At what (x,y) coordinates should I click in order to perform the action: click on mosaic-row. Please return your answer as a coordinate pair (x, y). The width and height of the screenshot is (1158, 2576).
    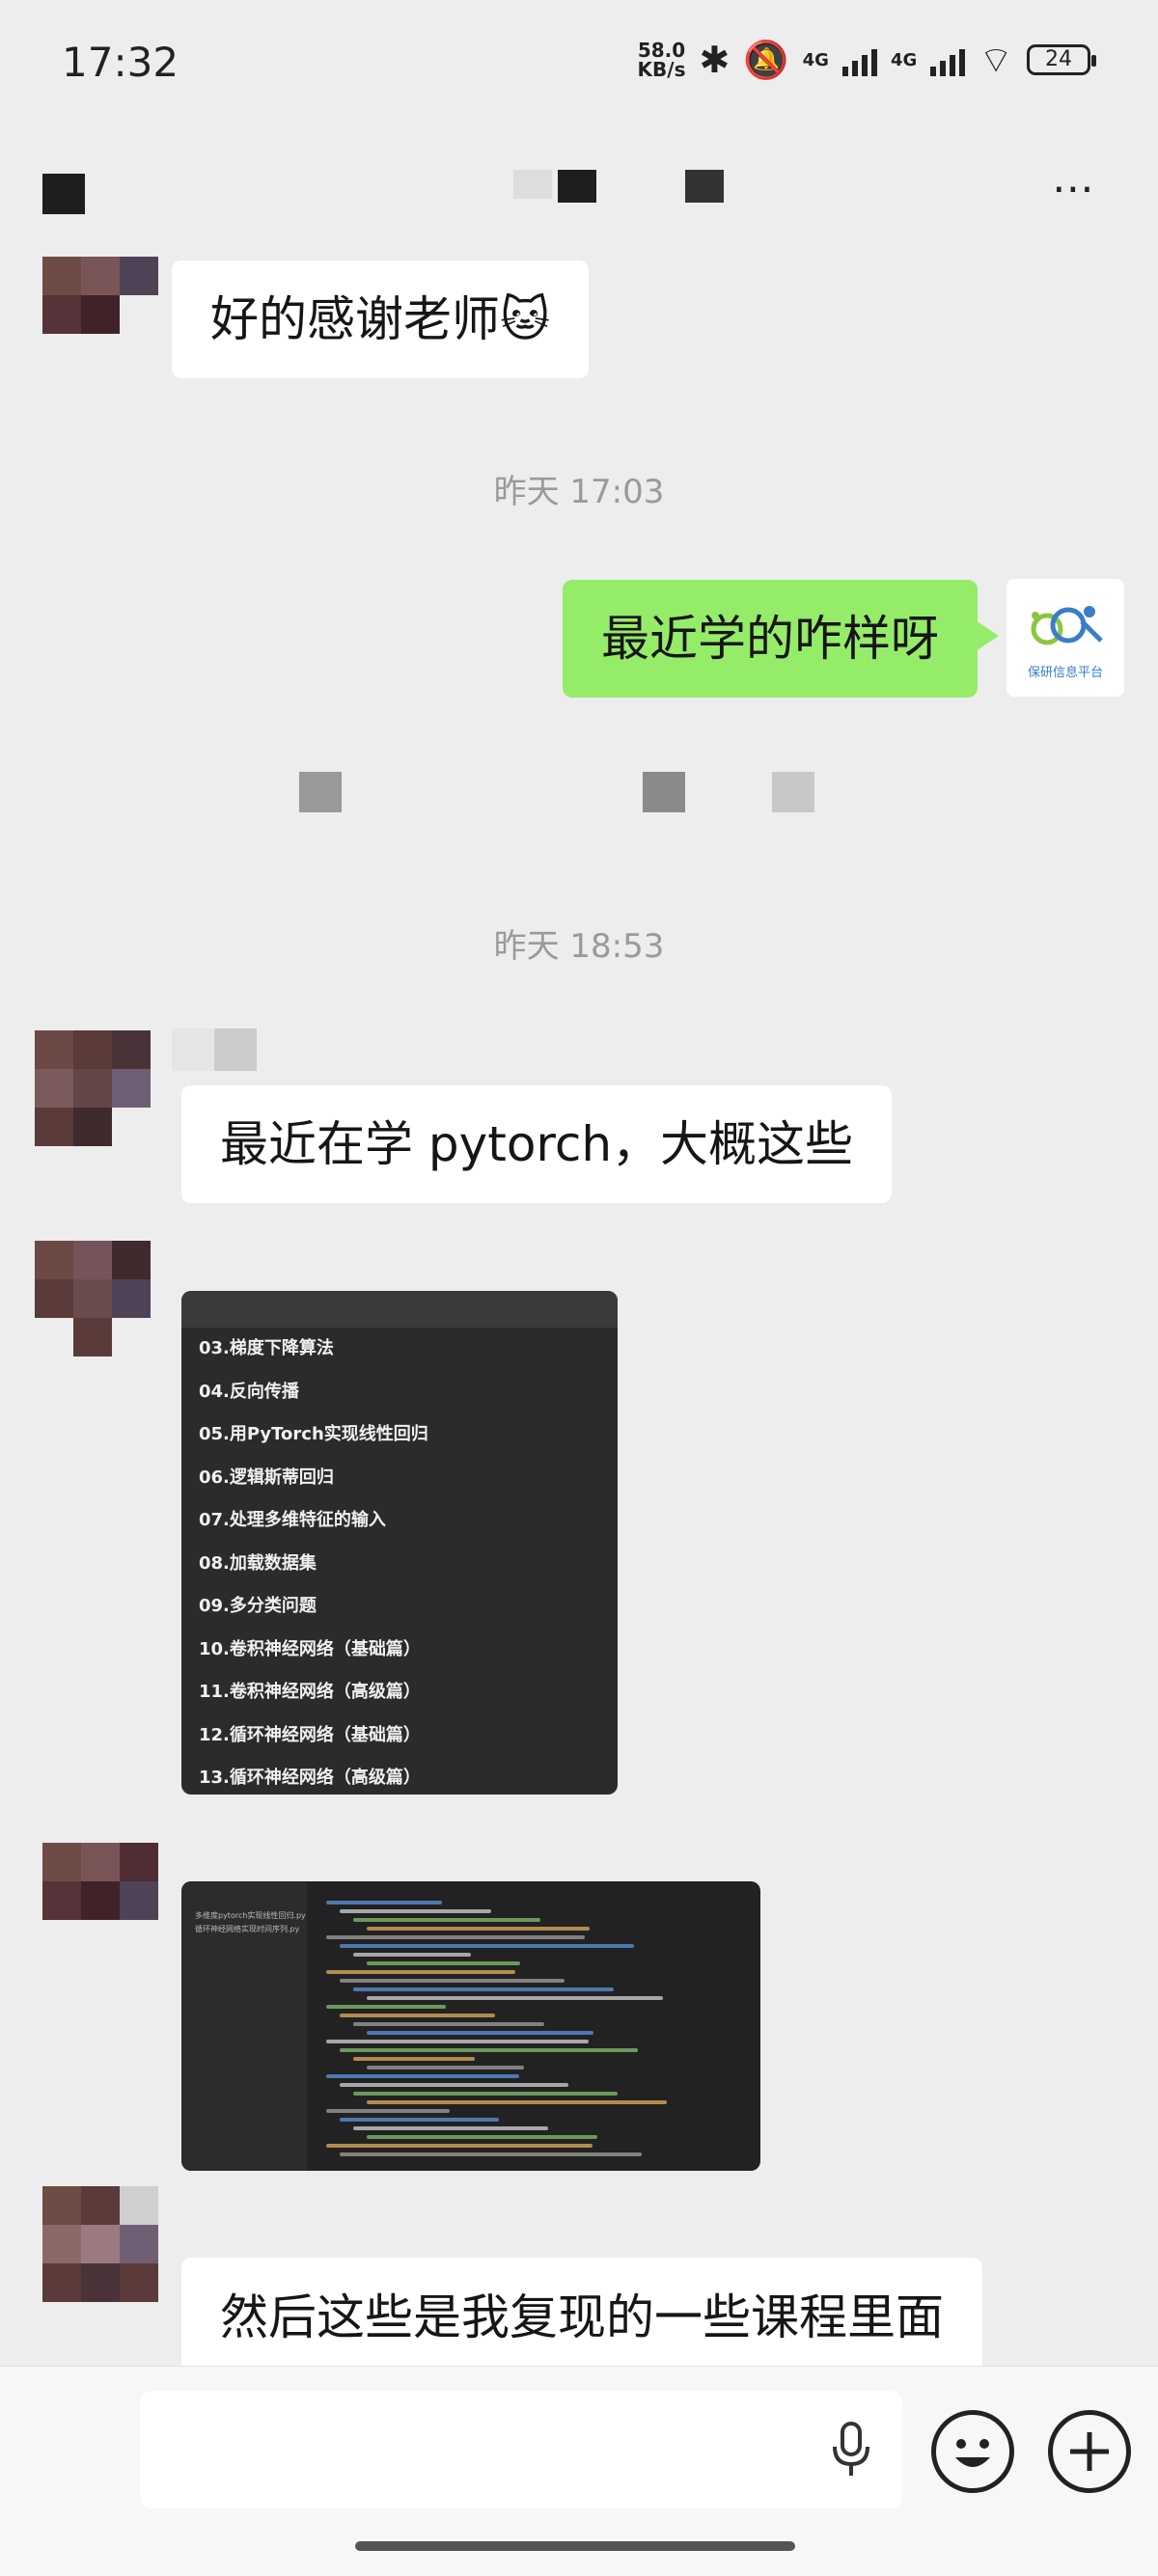
    Looking at the image, I should click on (559, 793).